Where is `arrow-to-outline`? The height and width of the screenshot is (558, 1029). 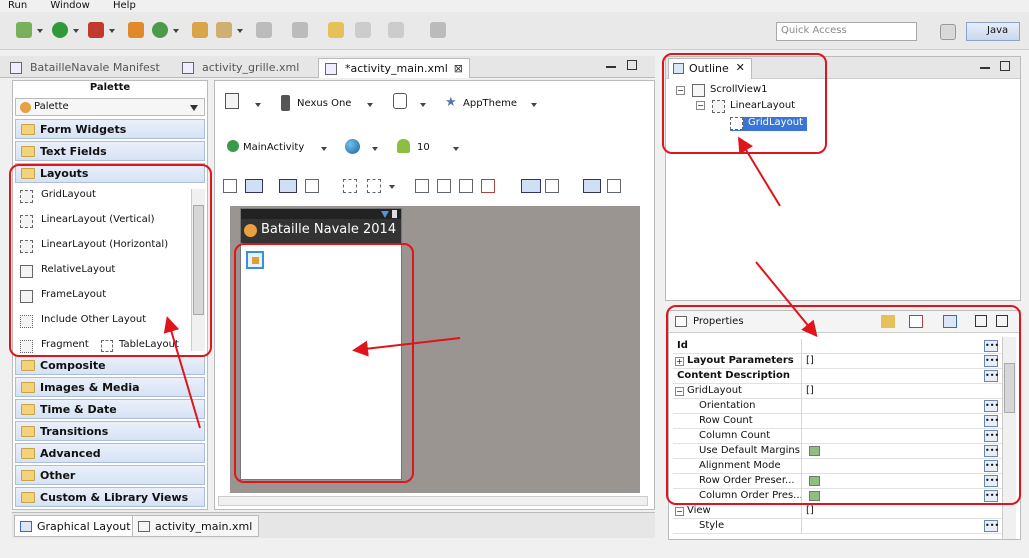 arrow-to-outline is located at coordinates (759, 171).